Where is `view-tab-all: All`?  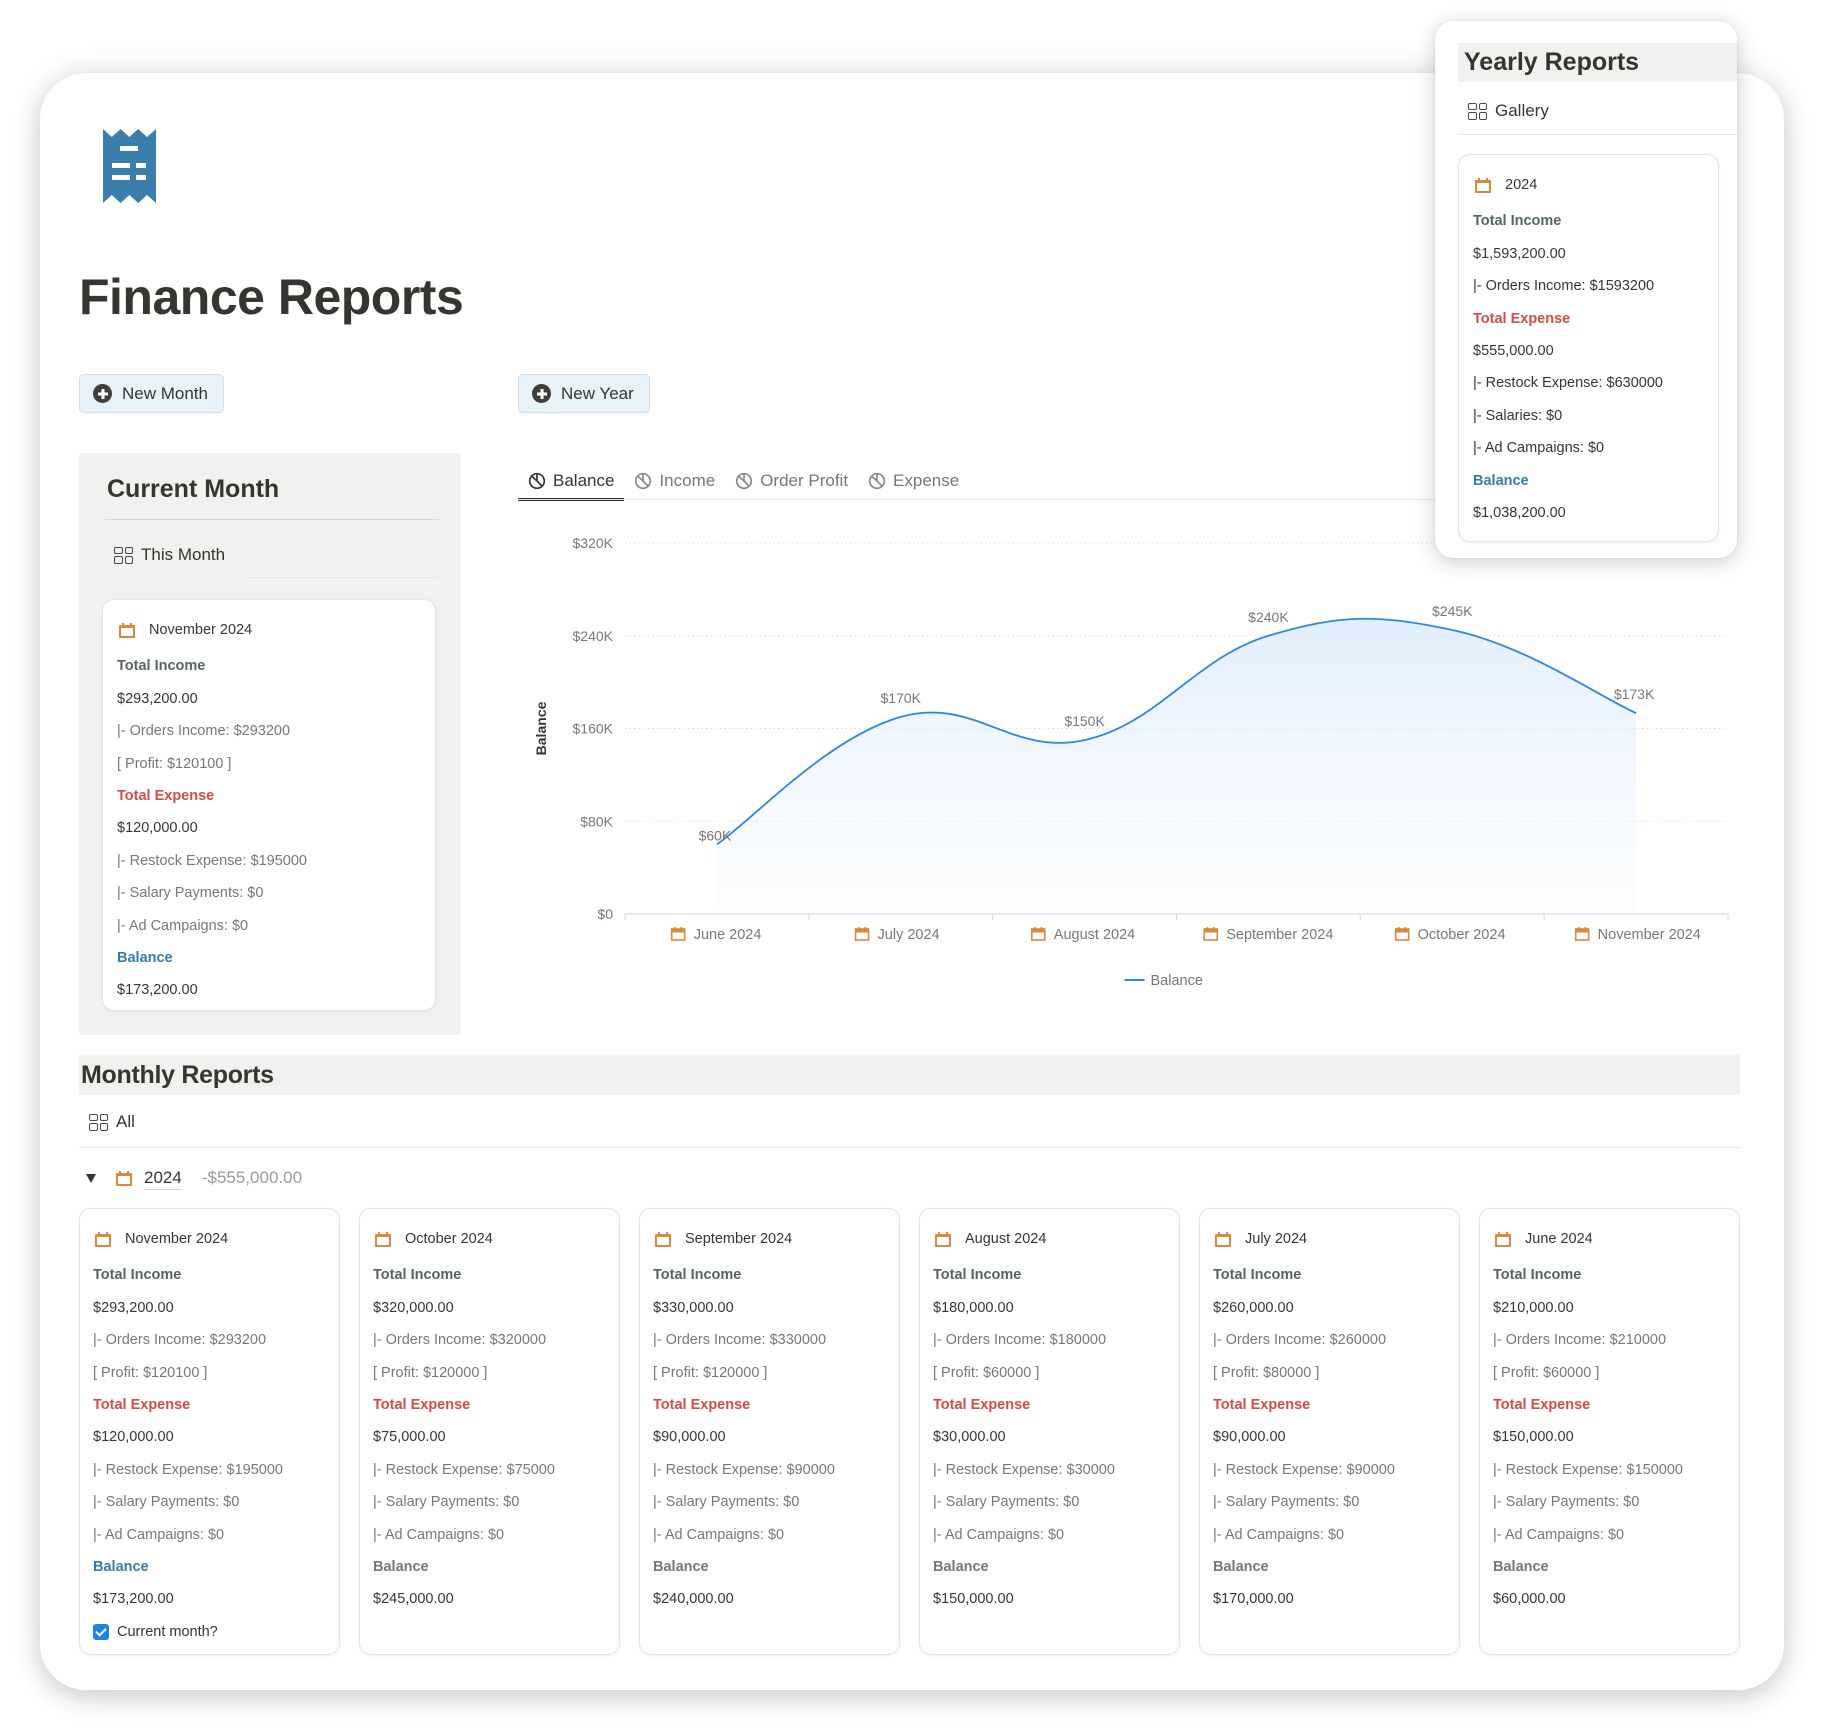 view-tab-all: All is located at coordinates (112, 1122).